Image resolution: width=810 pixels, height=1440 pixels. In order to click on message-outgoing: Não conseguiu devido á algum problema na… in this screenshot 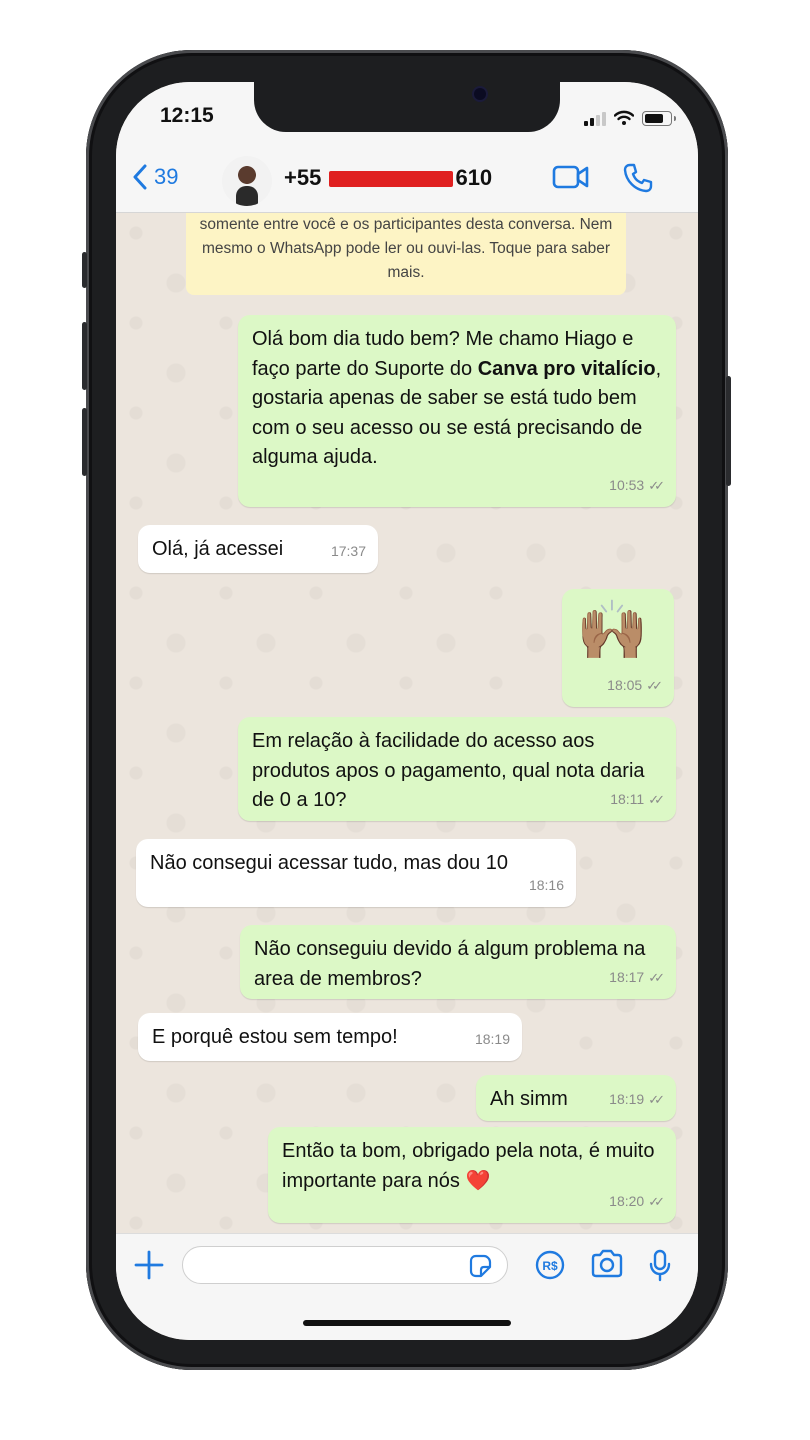, I will do `click(458, 962)`.